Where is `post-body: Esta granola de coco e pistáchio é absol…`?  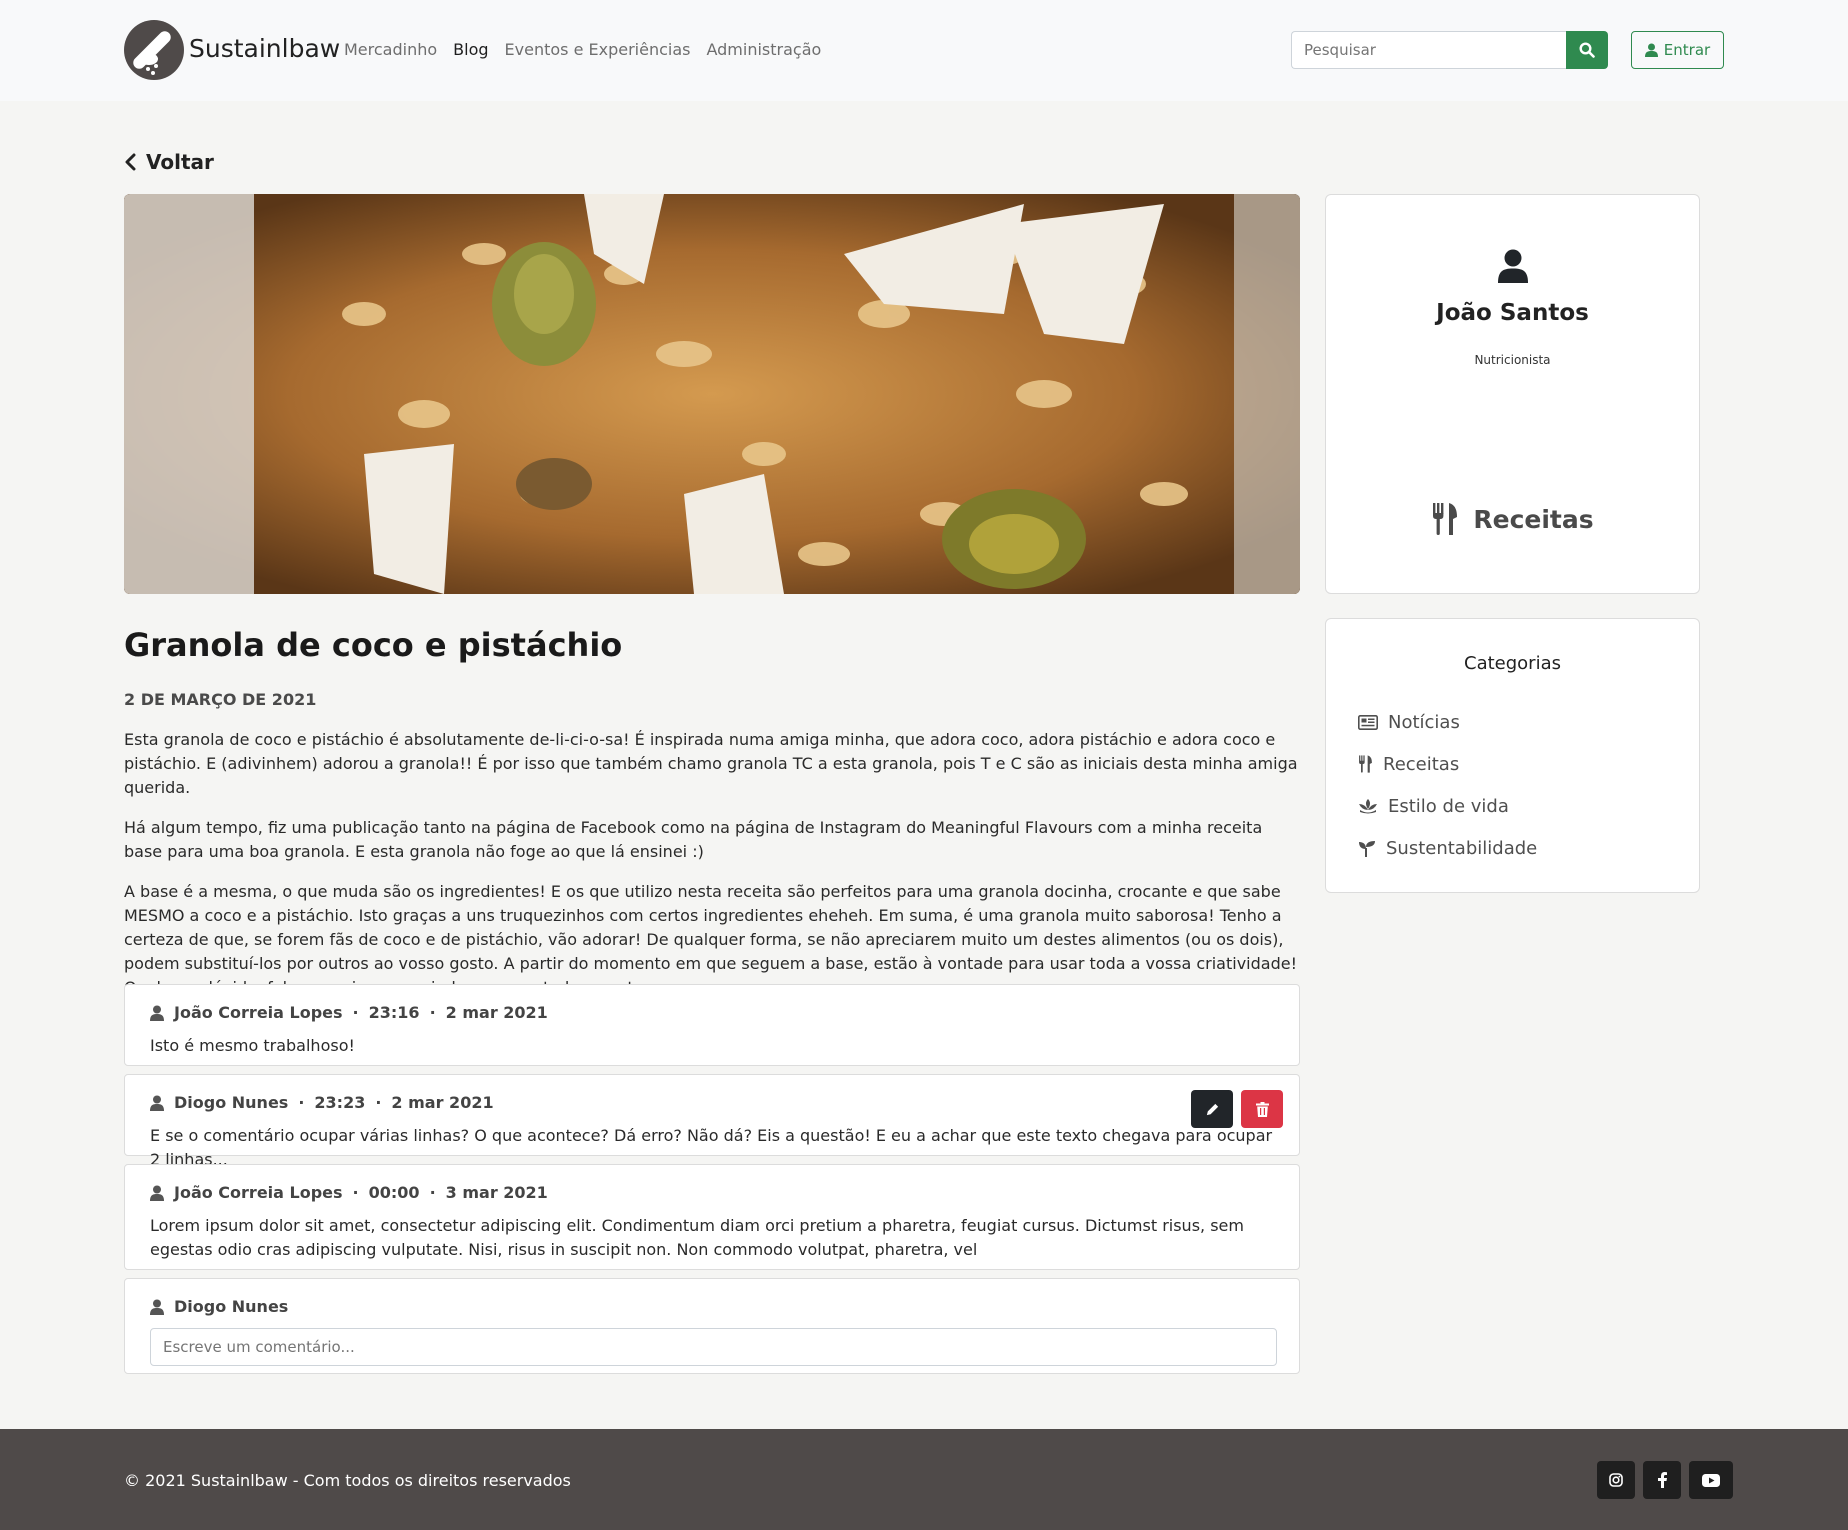
post-body: Esta granola de coco e pistáchio é absol… is located at coordinates (712, 872).